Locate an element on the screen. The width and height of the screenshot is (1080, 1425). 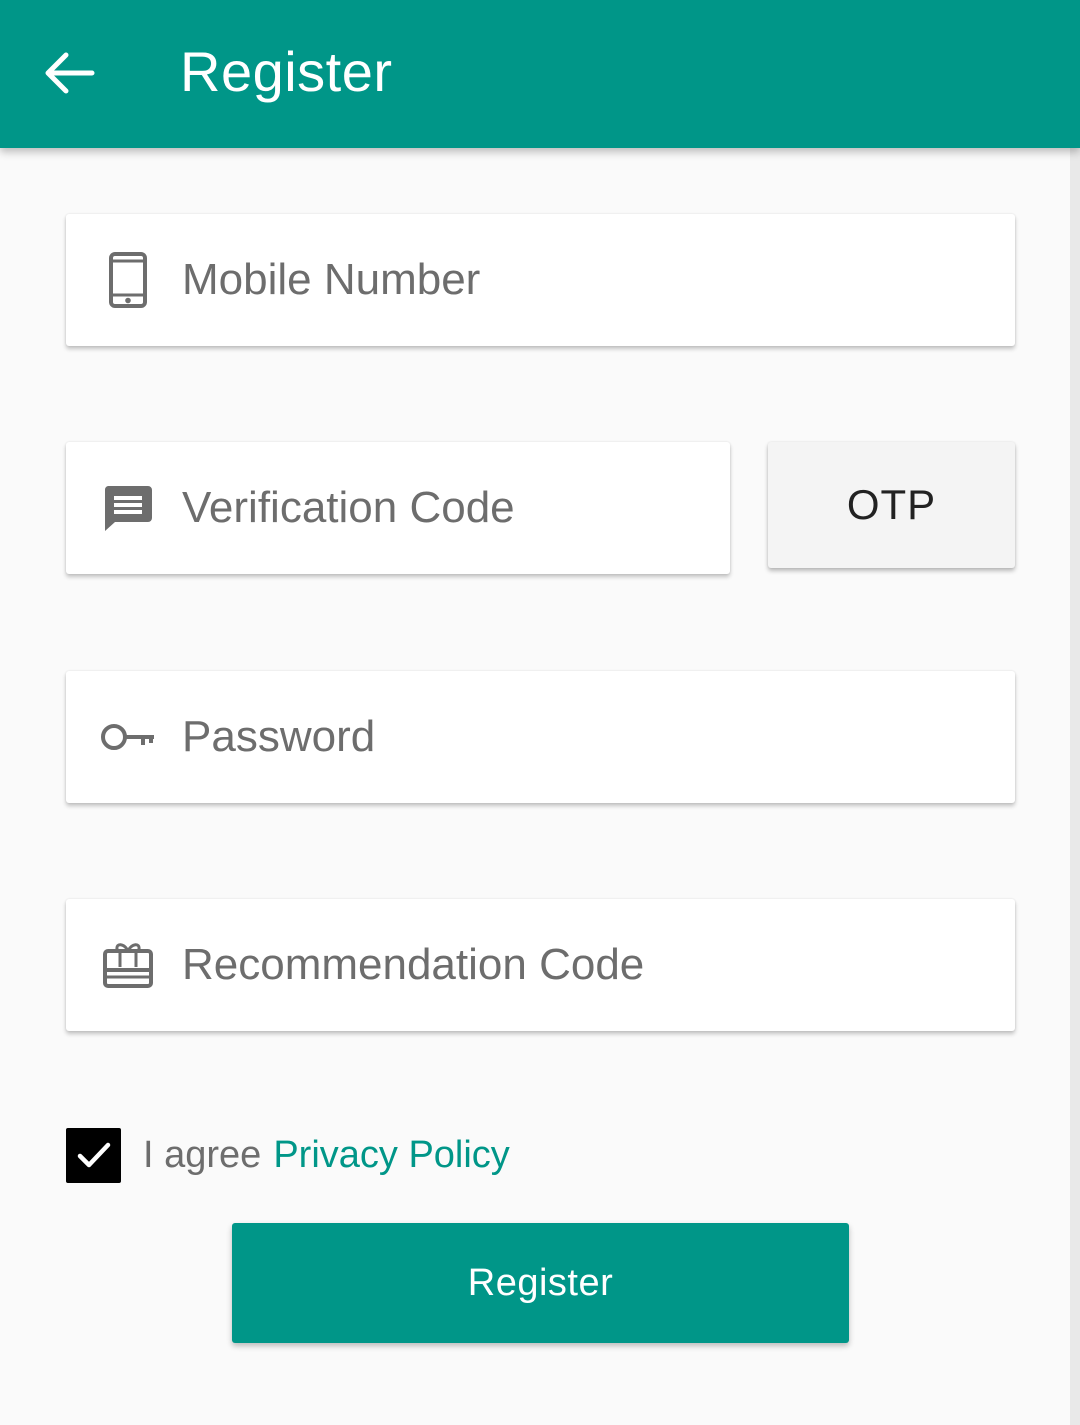
otp-button: OTP is located at coordinates (891, 505).